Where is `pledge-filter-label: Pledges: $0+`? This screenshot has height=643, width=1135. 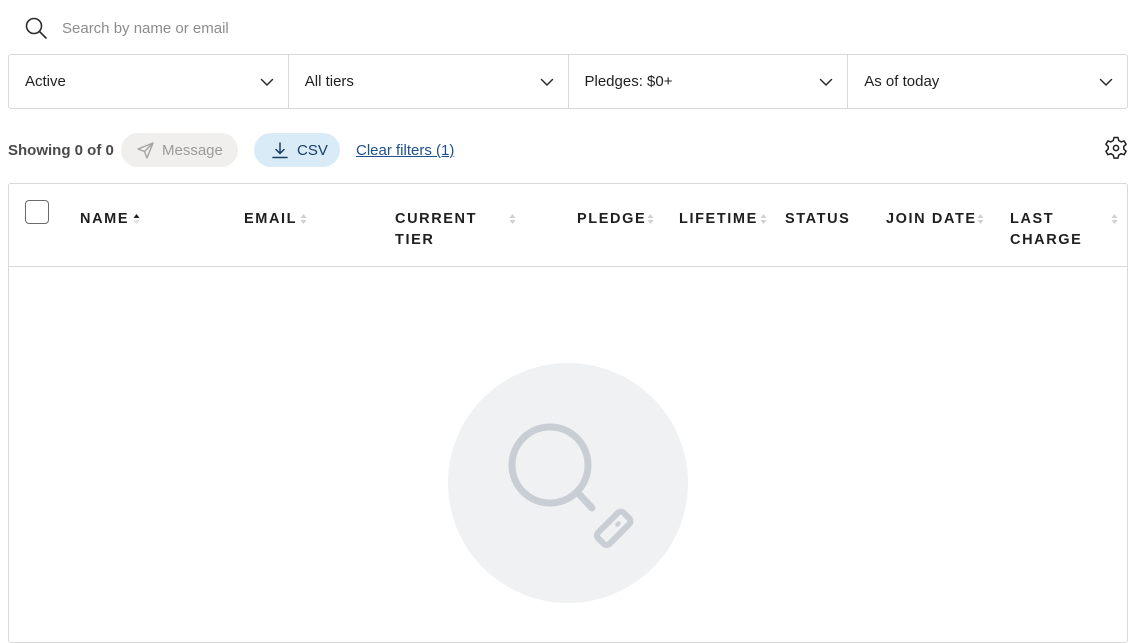 pledge-filter-label: Pledges: $0+ is located at coordinates (628, 81).